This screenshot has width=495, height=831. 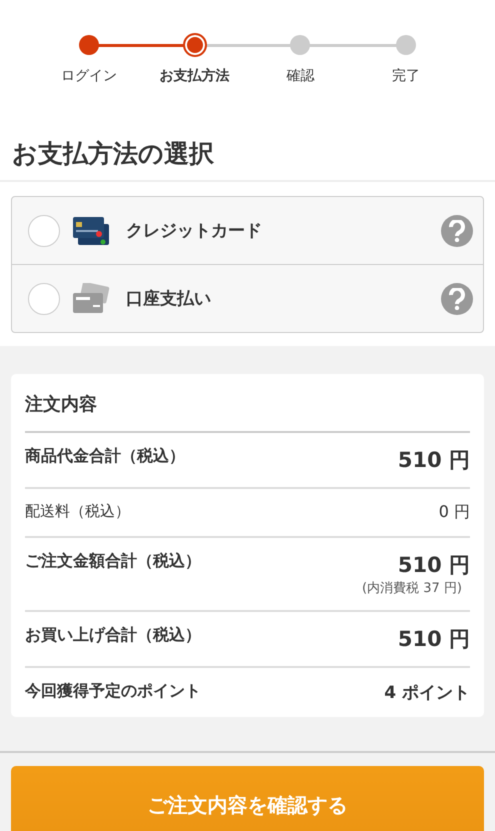 What do you see at coordinates (283, 298) in the screenshot?
I see `payment-option-label: 口座支払い` at bounding box center [283, 298].